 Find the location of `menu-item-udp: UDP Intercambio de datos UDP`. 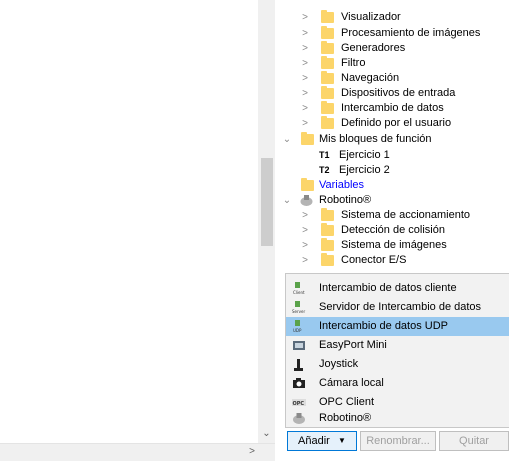

menu-item-udp: UDP Intercambio de datos UDP is located at coordinates (397, 326).